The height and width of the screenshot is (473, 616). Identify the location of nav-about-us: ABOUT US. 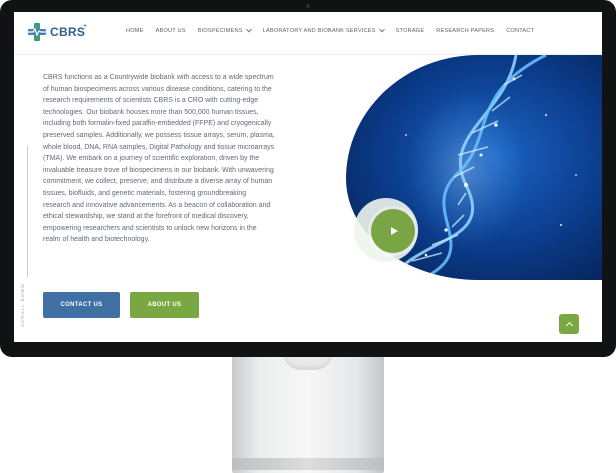
(171, 31).